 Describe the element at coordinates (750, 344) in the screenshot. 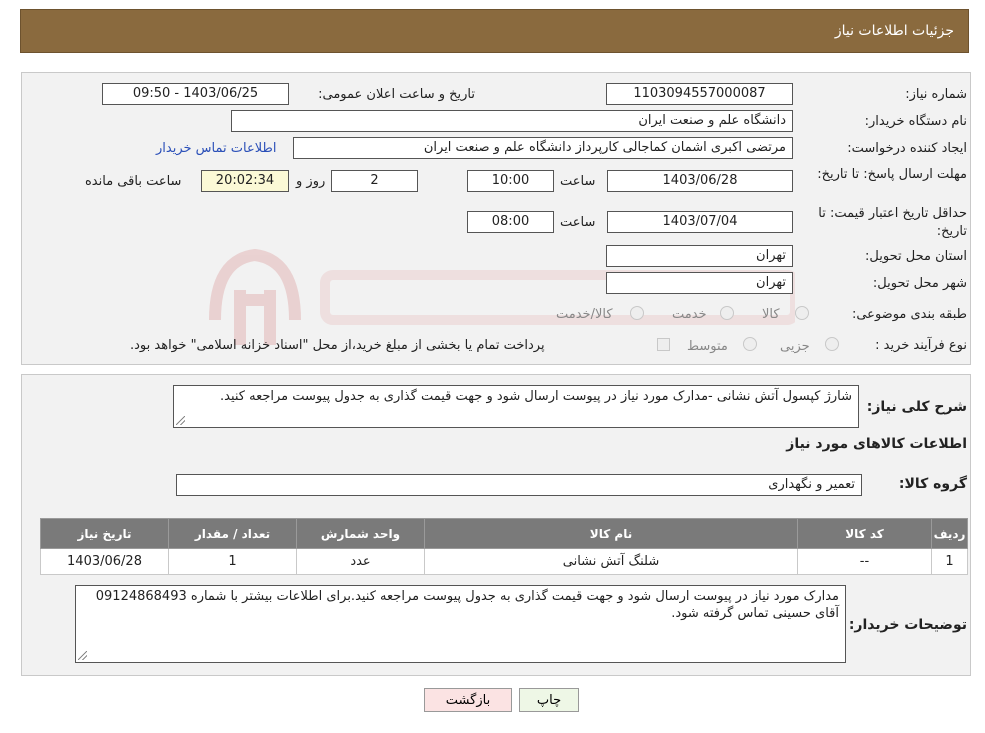

I see `purchase-medium-radio` at that location.